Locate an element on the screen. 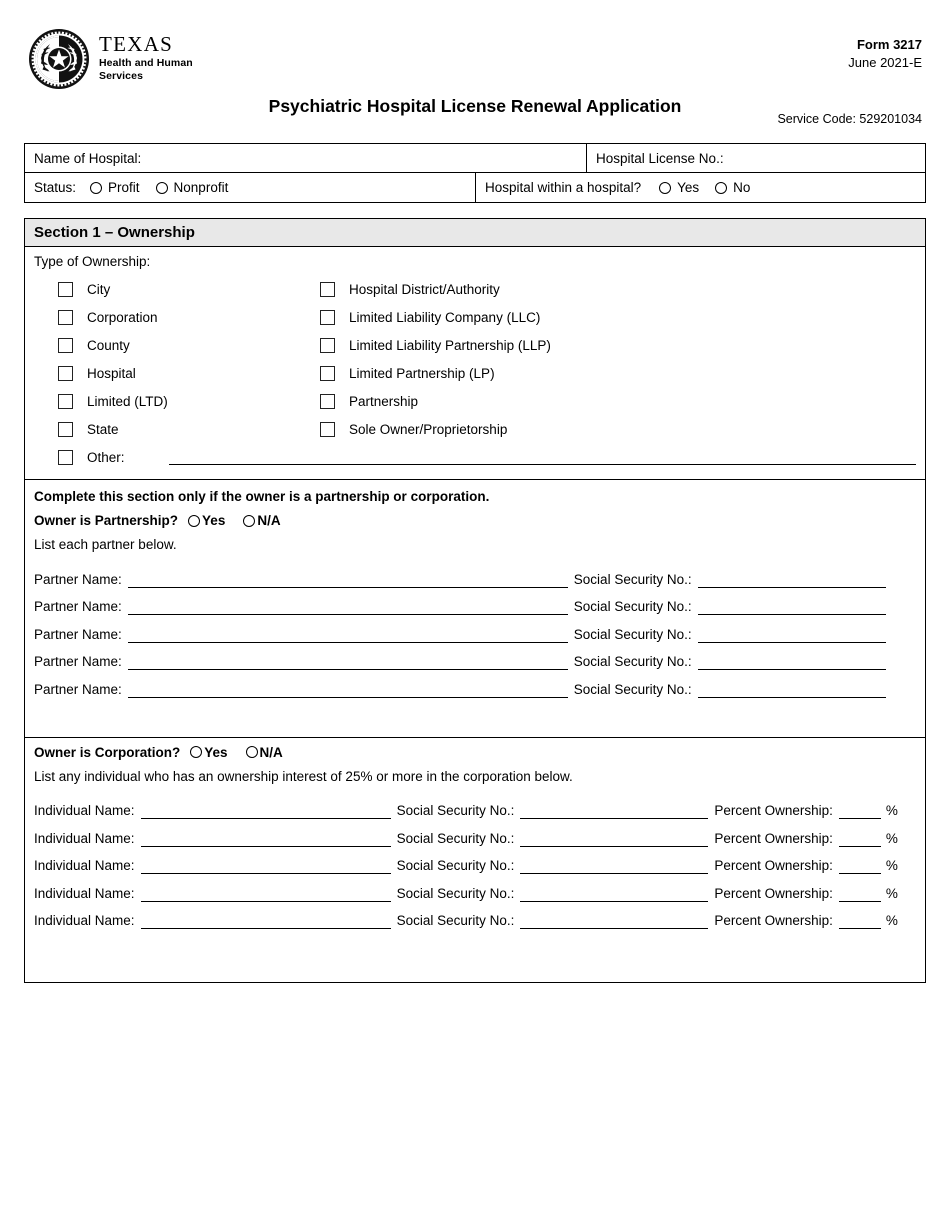 The width and height of the screenshot is (950, 1230). ownership-option-llp: Limited Liability Partnership (LLP) is located at coordinates (435, 345).